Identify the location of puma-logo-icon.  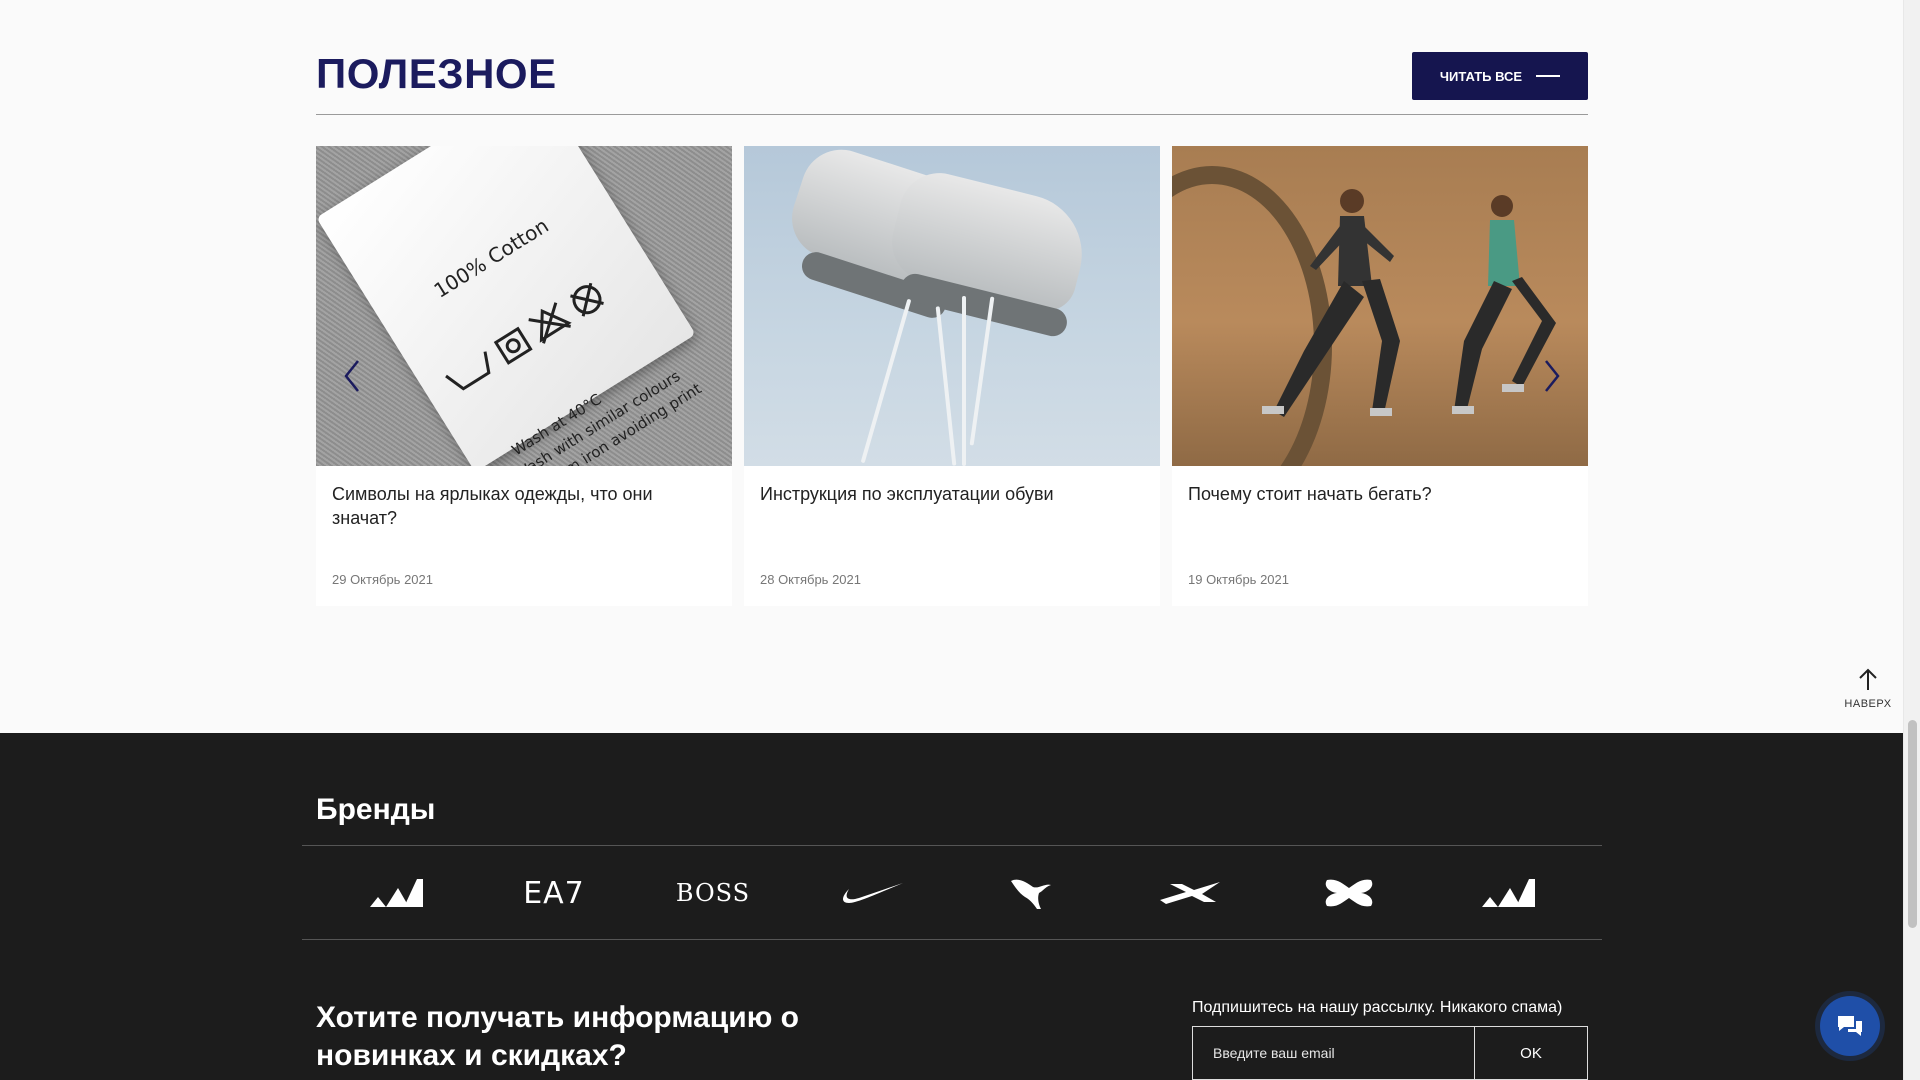
(1031, 894).